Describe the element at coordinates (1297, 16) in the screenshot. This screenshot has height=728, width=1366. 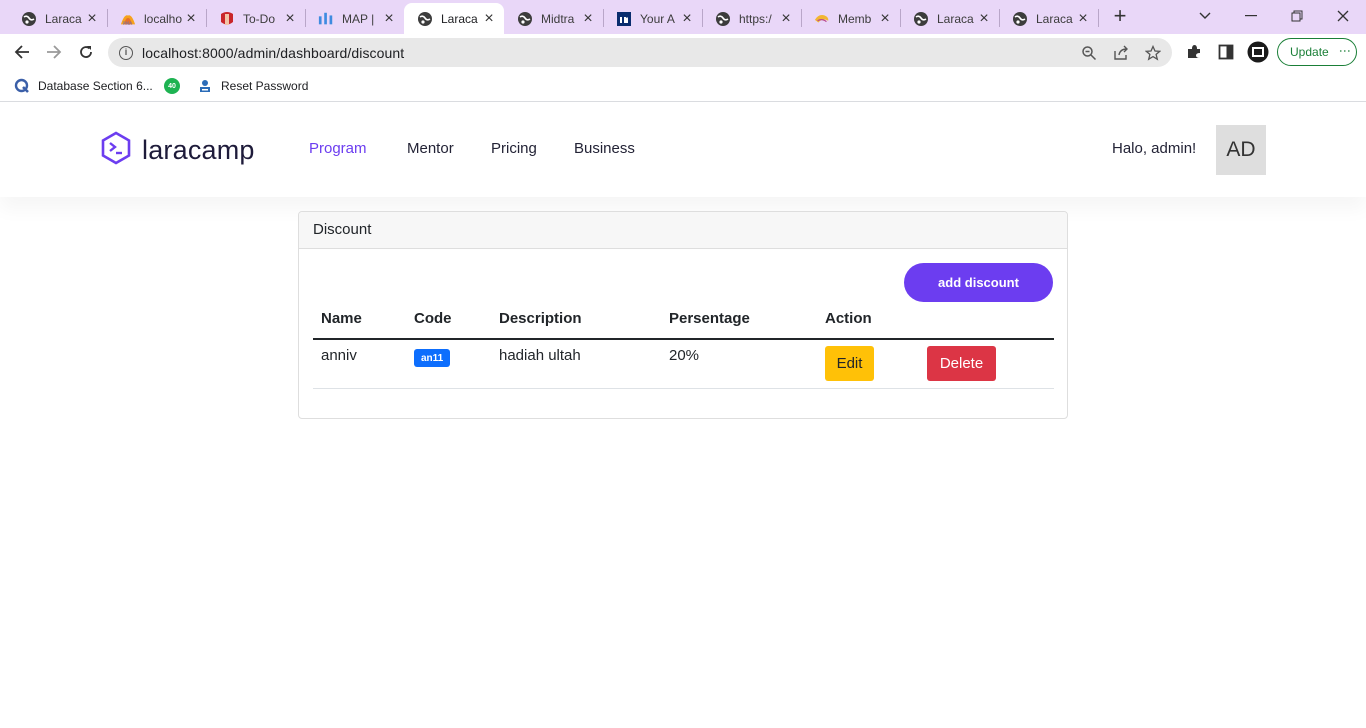
I see `restore-icon` at that location.